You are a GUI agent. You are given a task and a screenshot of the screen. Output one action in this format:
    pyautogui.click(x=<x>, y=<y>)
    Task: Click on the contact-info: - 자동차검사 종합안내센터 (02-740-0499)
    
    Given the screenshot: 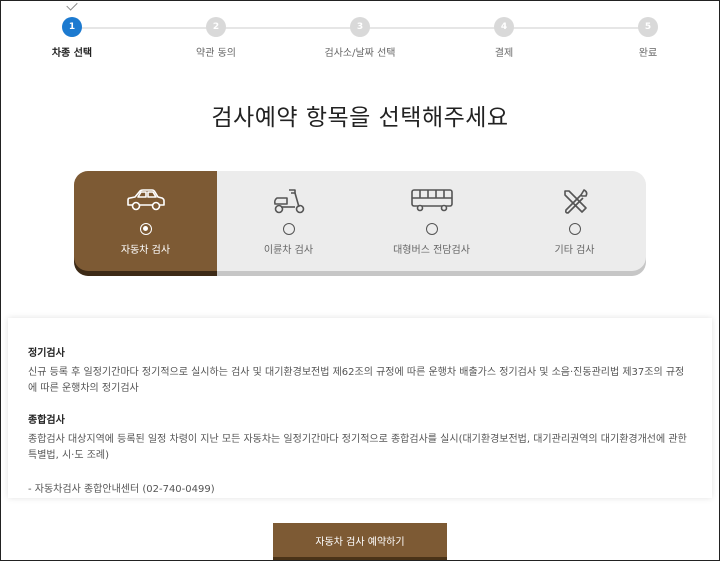 What is the action you would take?
    pyautogui.click(x=121, y=489)
    